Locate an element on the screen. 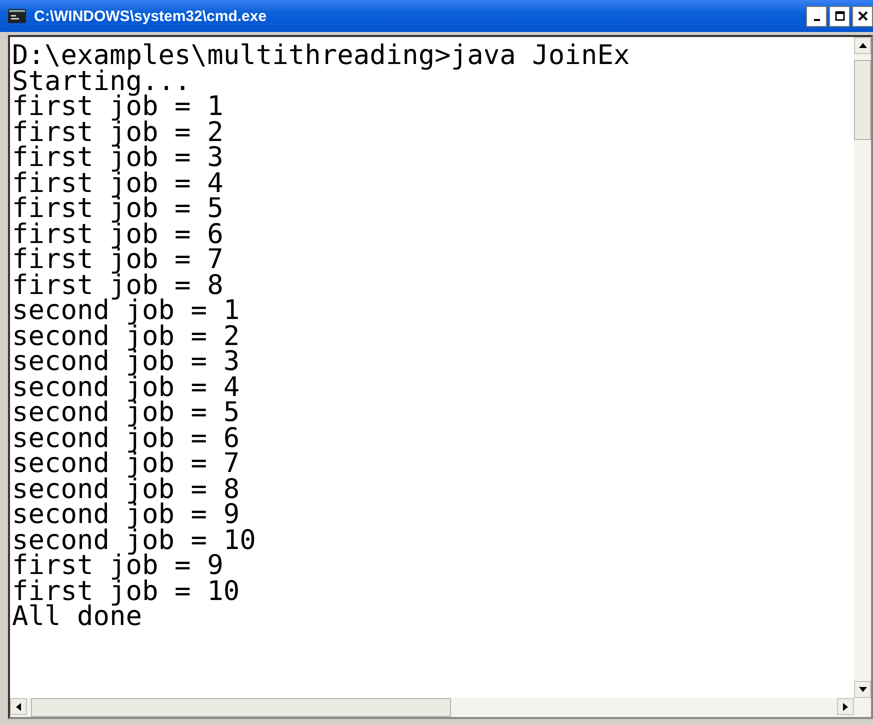  console-line: first job = 2 is located at coordinates (118, 132).